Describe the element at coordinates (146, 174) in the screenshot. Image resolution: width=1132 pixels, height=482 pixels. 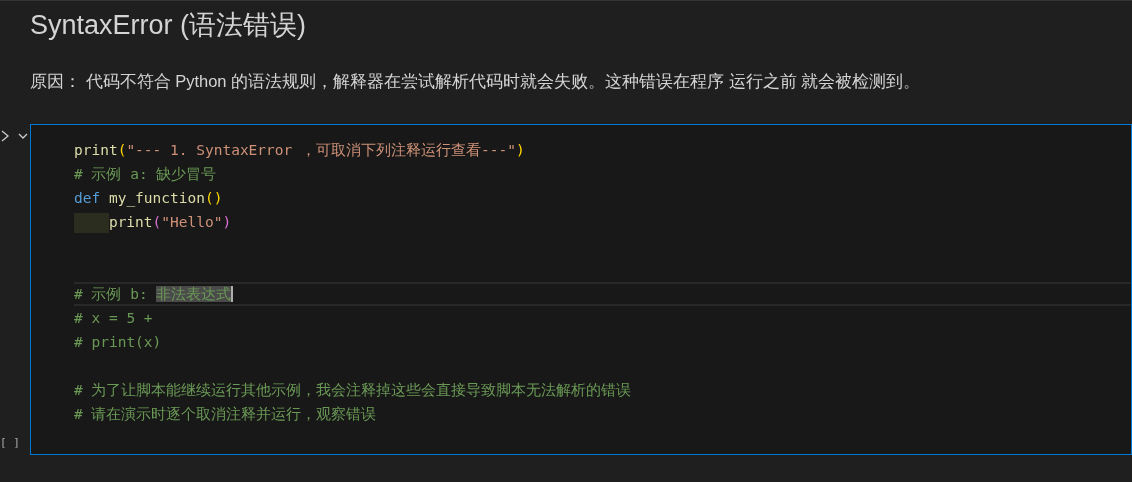
I see `code-line: # 示例 a: 缺少冒号` at that location.